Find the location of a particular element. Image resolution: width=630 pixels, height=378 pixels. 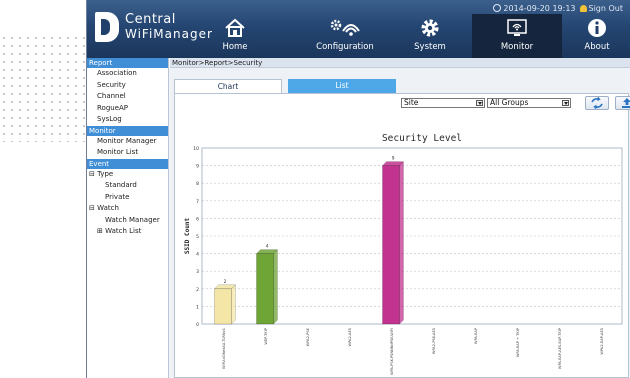

x-category-label: WPA-EAP + TKIP is located at coordinates (518, 342).